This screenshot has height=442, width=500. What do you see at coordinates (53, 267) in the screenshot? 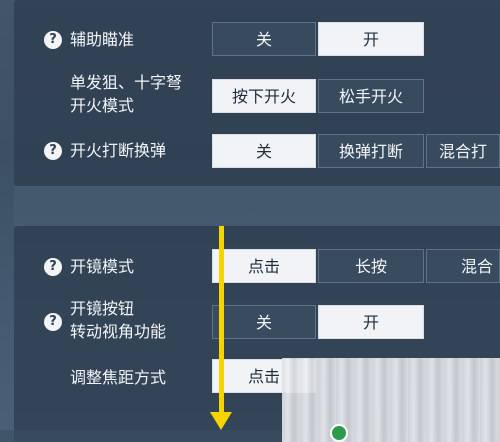
I see `help-icon-scope-mode: ?` at bounding box center [53, 267].